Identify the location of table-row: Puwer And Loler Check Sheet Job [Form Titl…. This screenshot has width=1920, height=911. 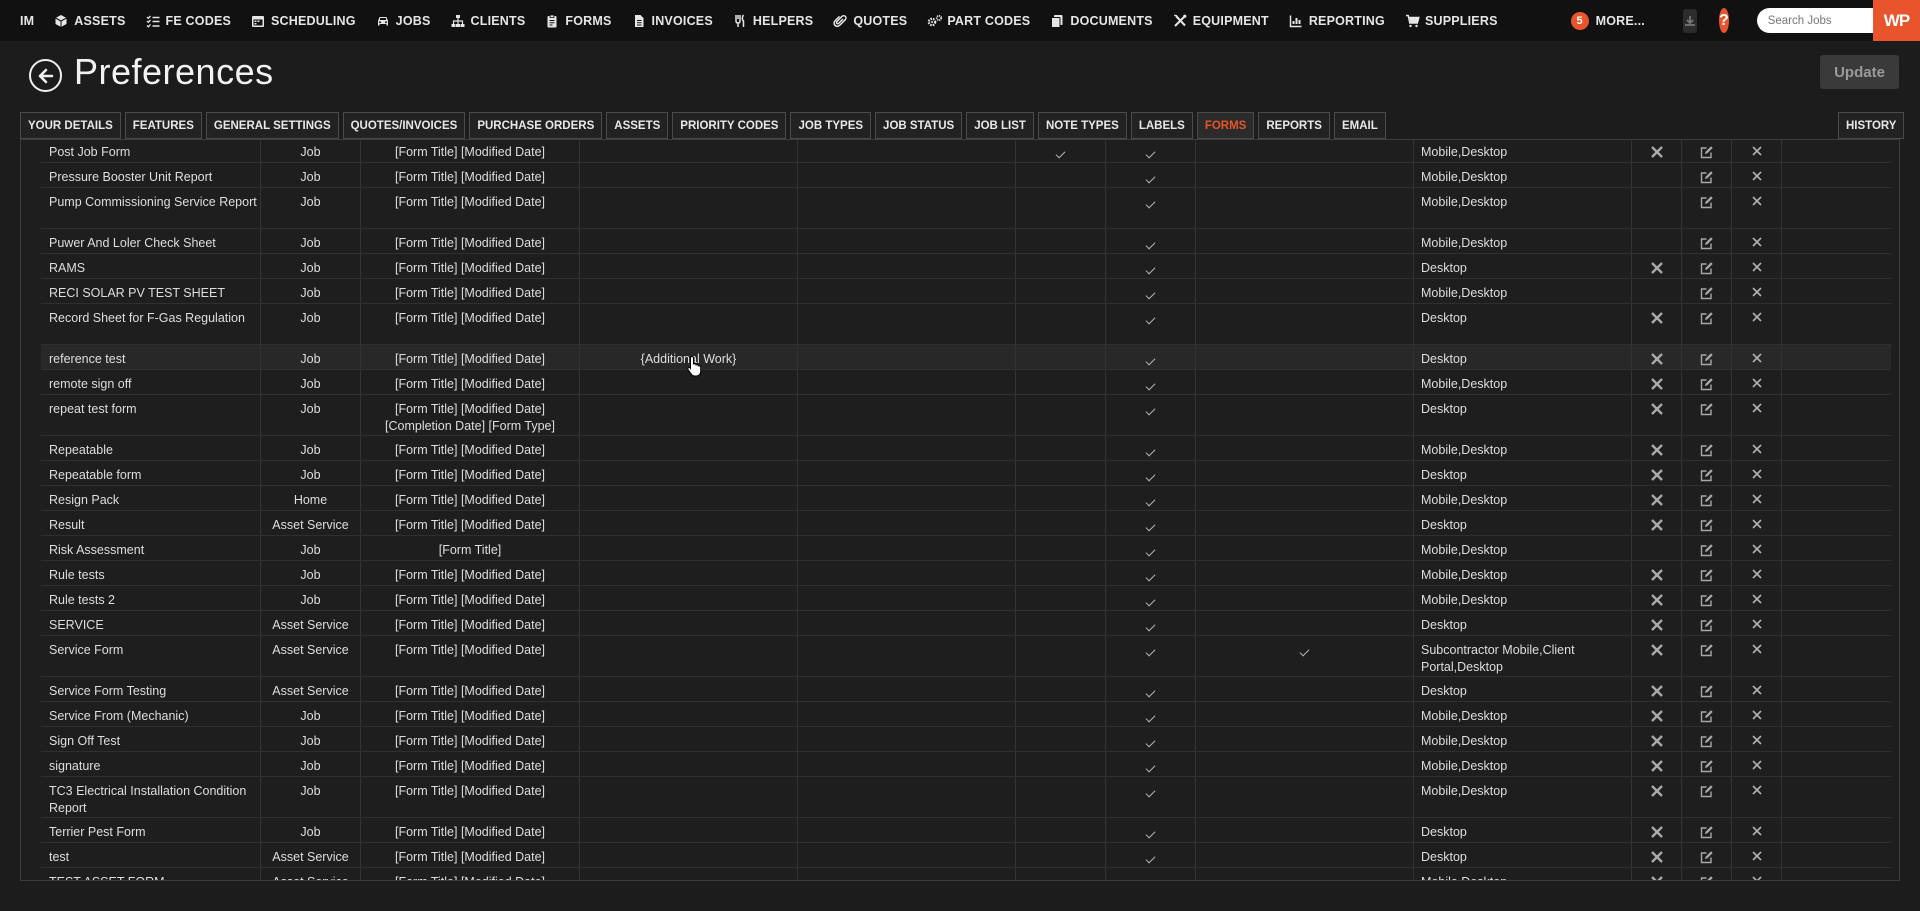
(966, 241).